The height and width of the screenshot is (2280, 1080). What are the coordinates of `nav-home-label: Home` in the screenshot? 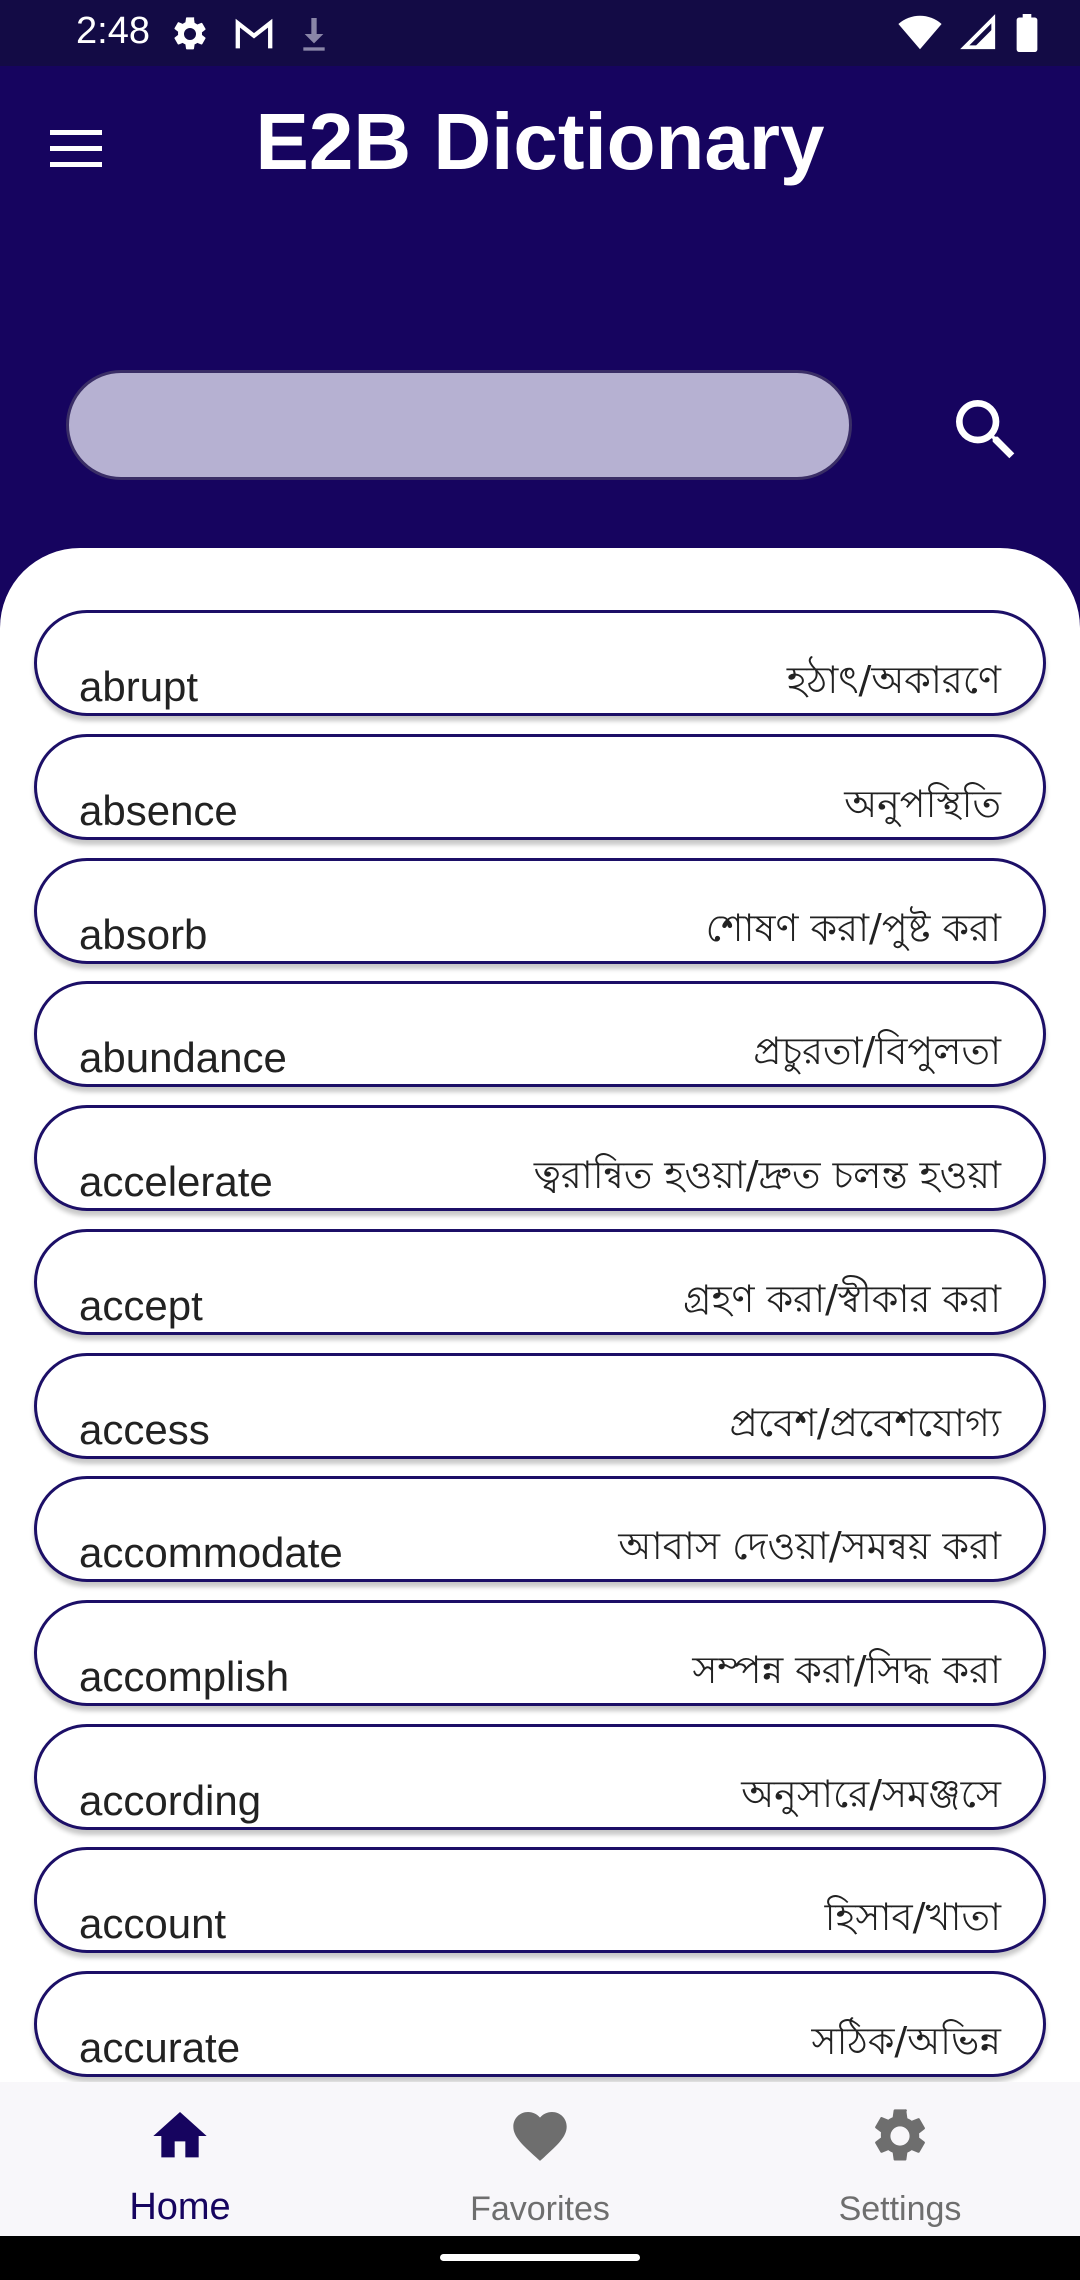 It's located at (180, 2207).